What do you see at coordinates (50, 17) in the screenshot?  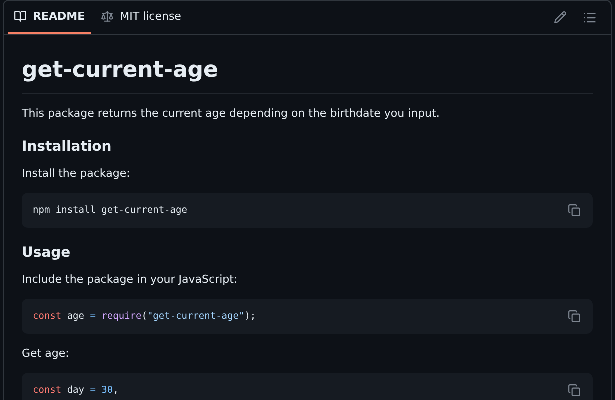 I see `tab: README` at bounding box center [50, 17].